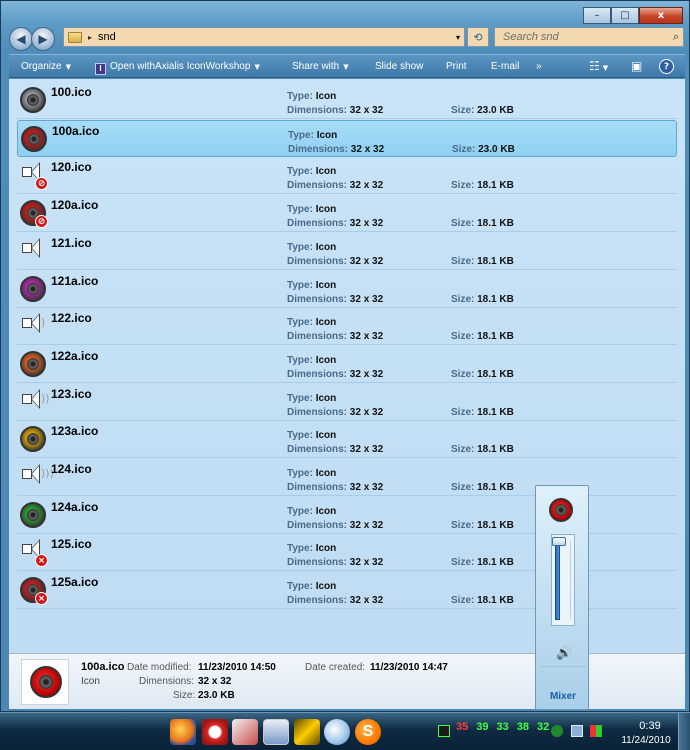  What do you see at coordinates (564, 653) in the screenshot?
I see `mute-toggle-icon: 🔊` at bounding box center [564, 653].